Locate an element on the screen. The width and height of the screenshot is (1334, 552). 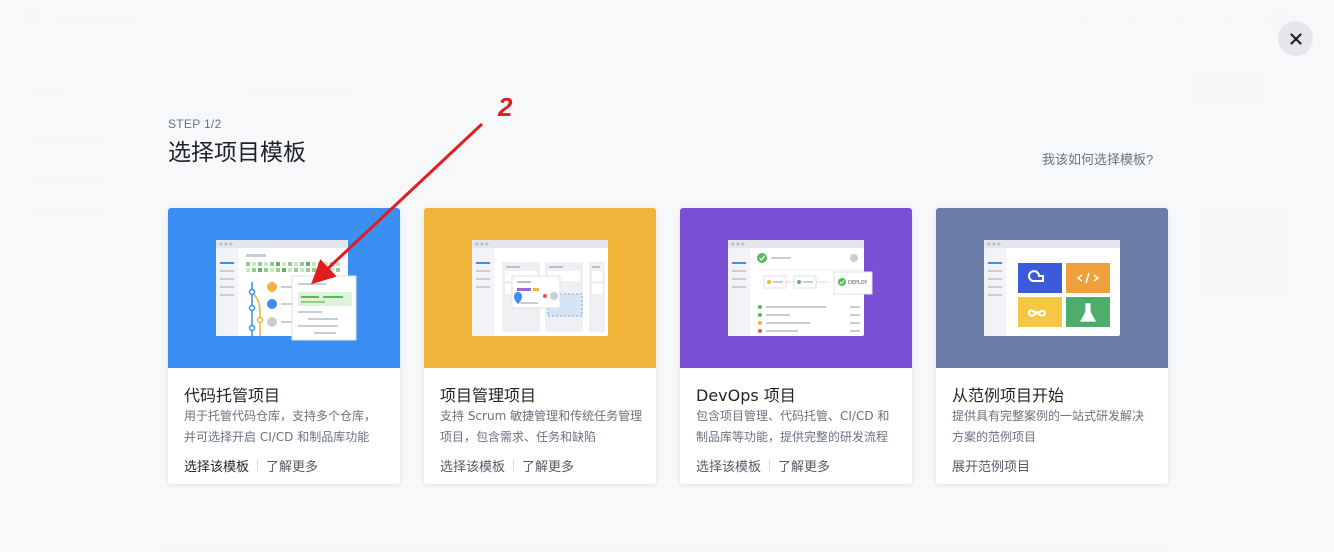
arrow-annotation is located at coordinates (397, 203).